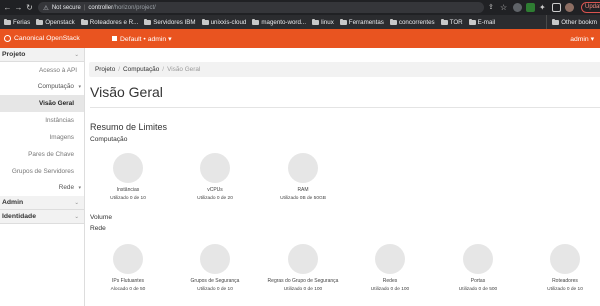  I want to click on volume-heading: Volume, so click(101, 217).